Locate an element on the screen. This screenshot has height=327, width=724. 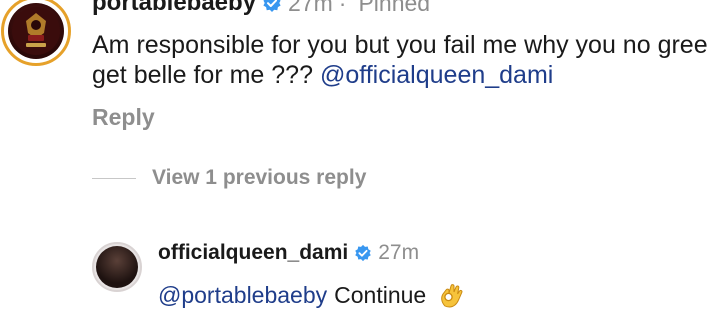
divider-line is located at coordinates (114, 178).